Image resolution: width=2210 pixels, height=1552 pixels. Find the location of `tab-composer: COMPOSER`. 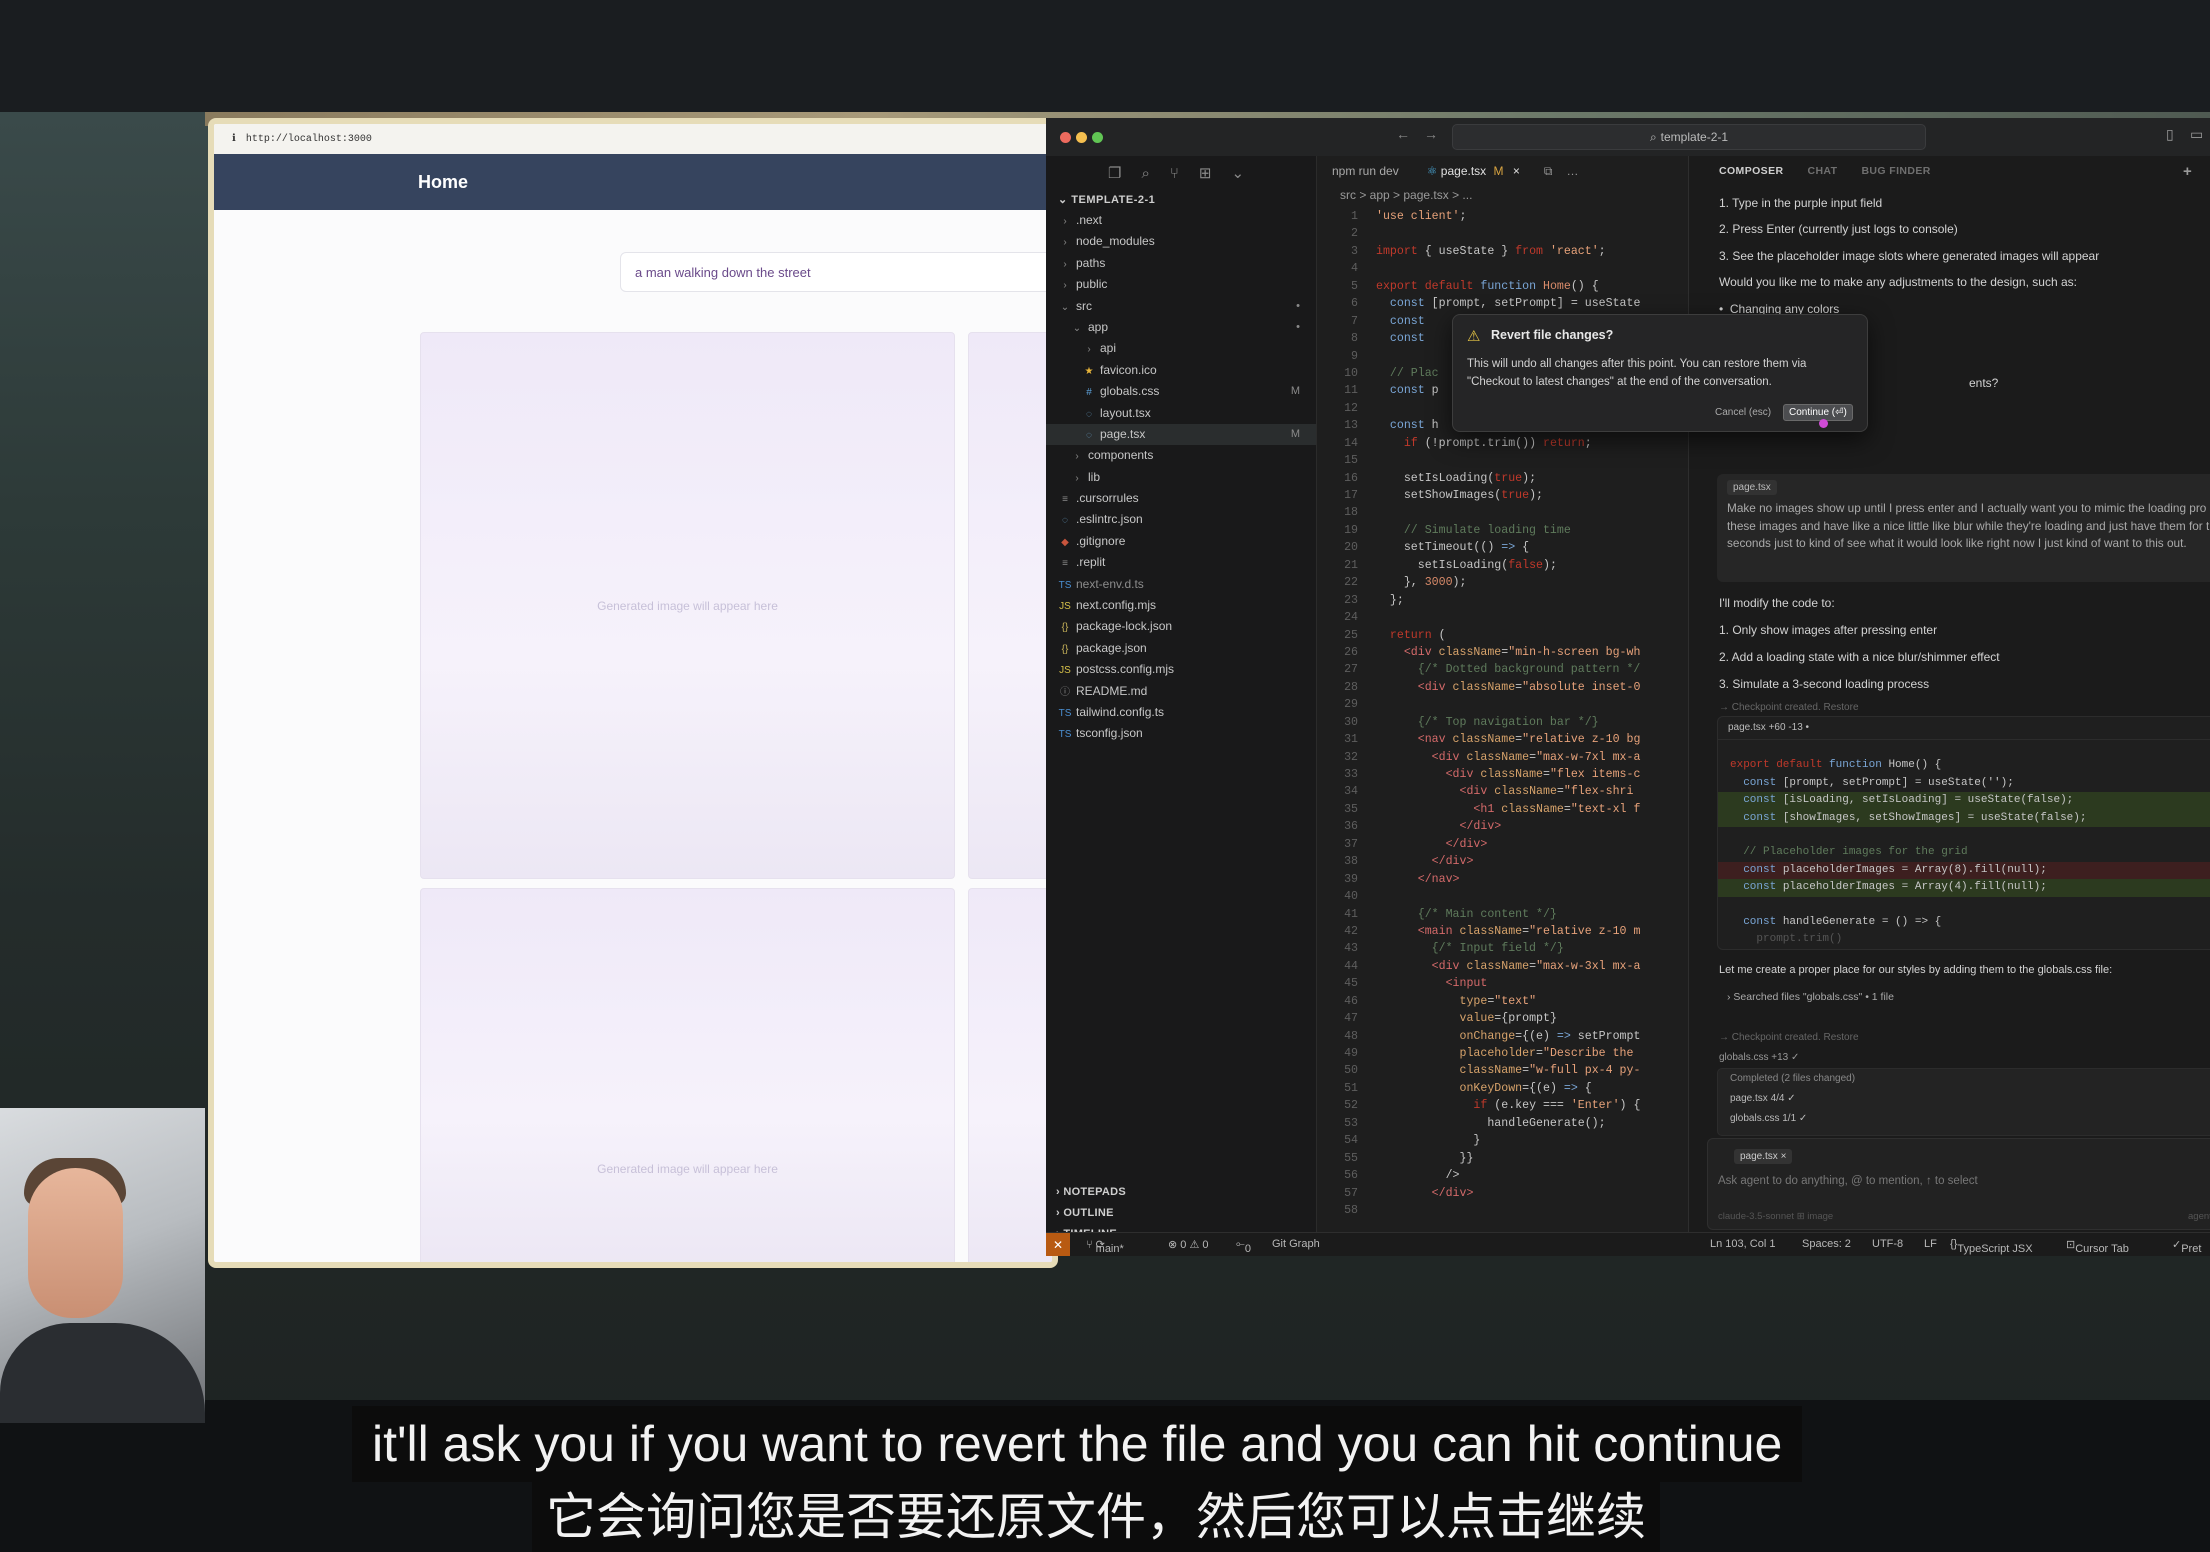

tab-composer: COMPOSER is located at coordinates (1751, 171).